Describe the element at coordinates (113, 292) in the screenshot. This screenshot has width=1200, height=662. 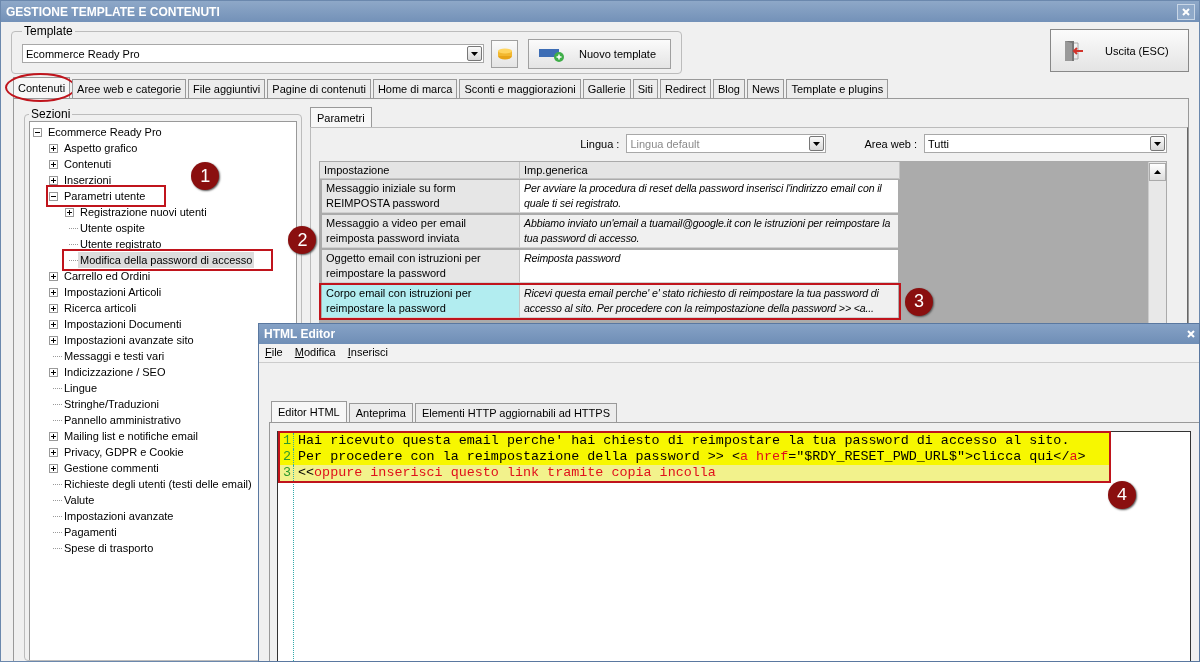
I see `tree-item: Impostazioni Articoli` at that location.